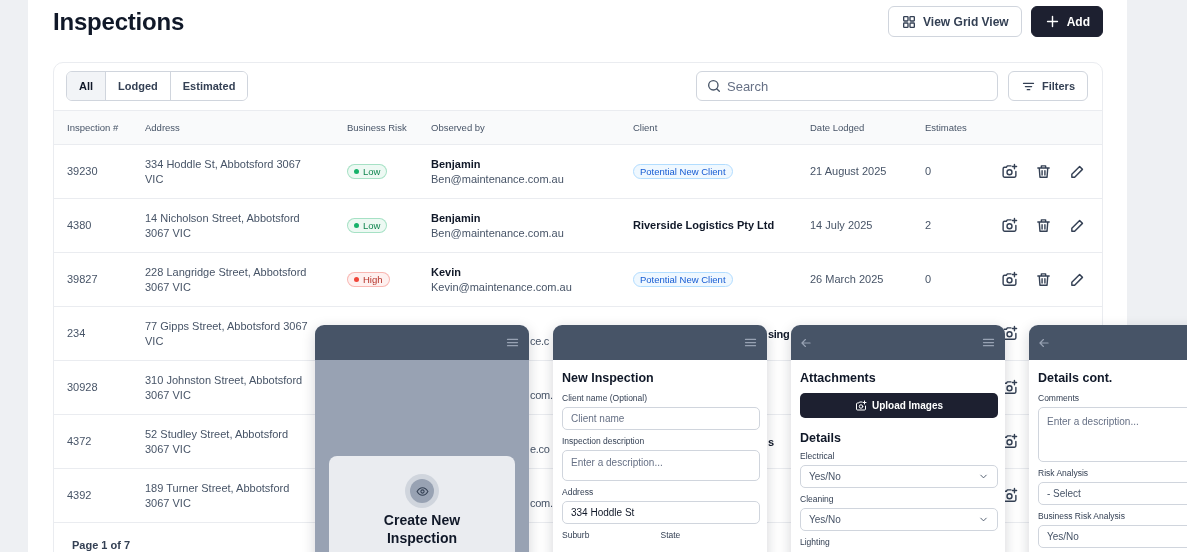 This screenshot has width=1187, height=552. I want to click on address-cell-text: 228 Langridge Street, Abbotsford 3067 VIC, so click(226, 279).